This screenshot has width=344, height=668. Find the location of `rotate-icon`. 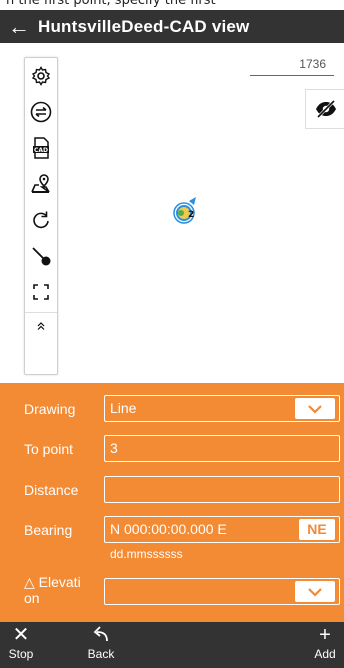

rotate-icon is located at coordinates (41, 220).